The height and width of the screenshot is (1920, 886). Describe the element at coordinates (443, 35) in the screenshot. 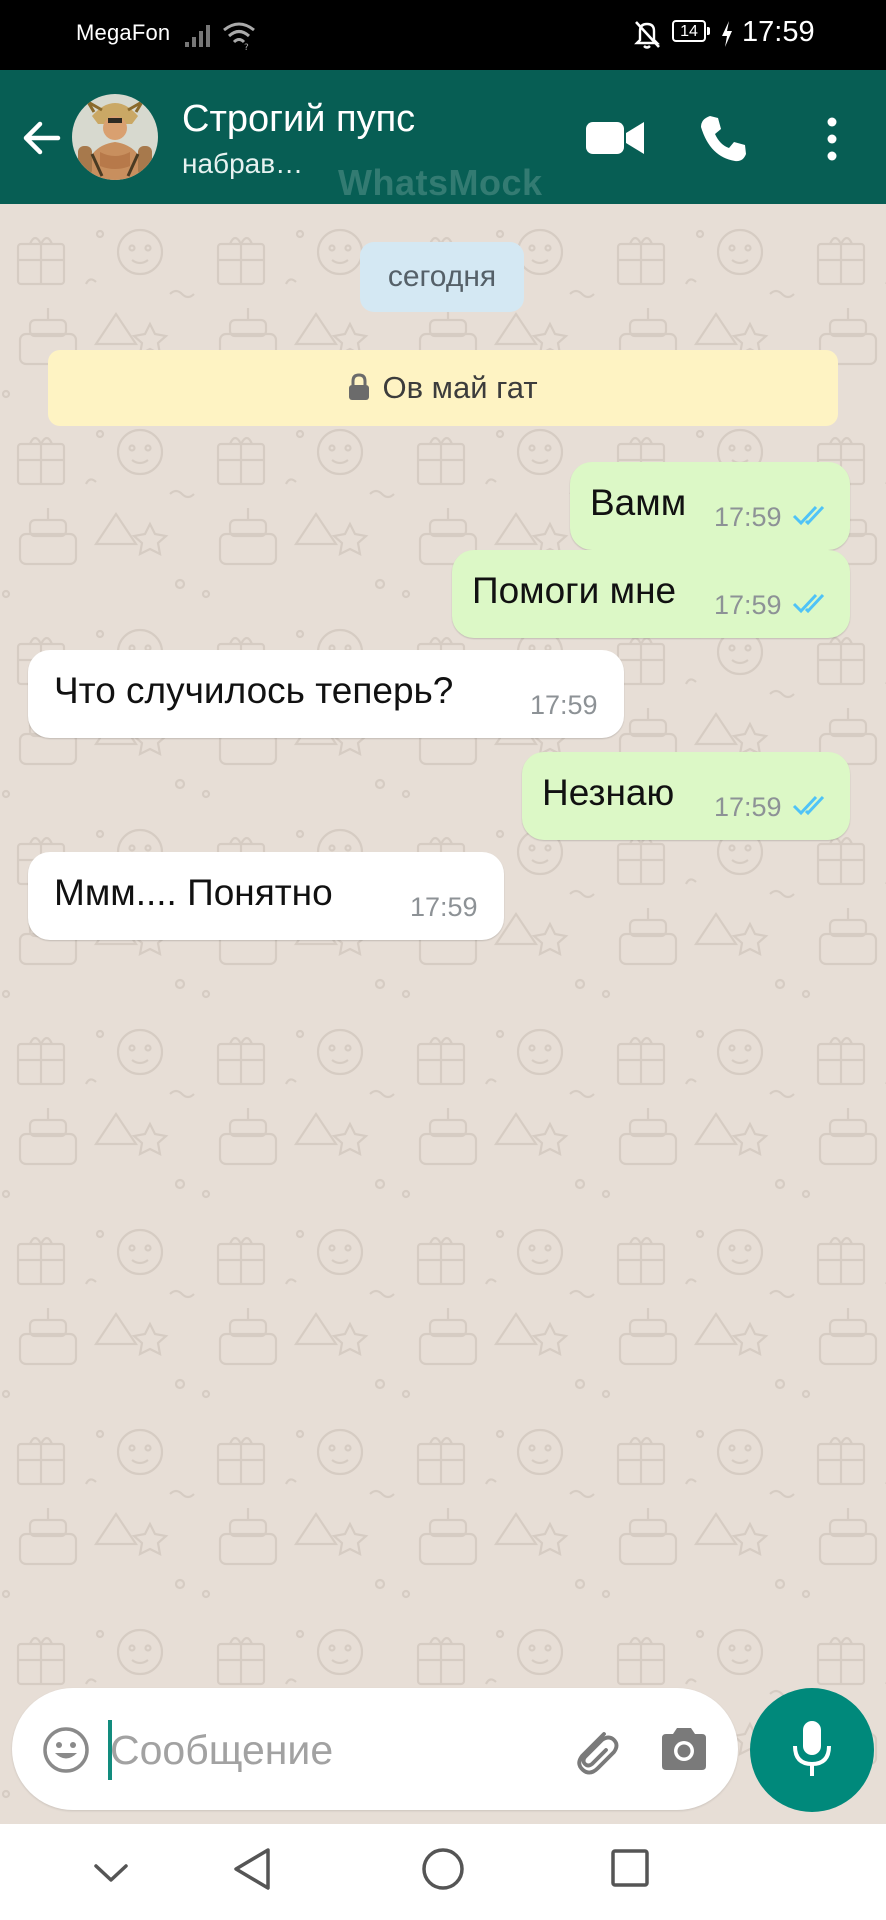

I see `status-bar: MegaFon ? 14 17:59` at that location.